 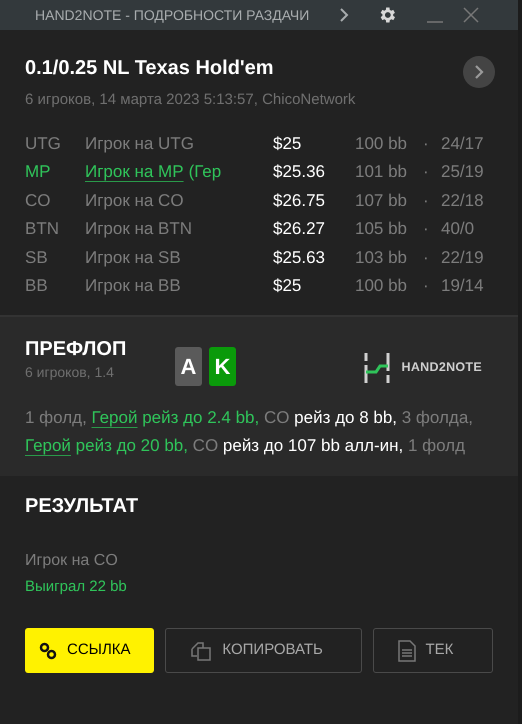 What do you see at coordinates (457, 229) in the screenshot?
I see `hands-count: 40/0` at bounding box center [457, 229].